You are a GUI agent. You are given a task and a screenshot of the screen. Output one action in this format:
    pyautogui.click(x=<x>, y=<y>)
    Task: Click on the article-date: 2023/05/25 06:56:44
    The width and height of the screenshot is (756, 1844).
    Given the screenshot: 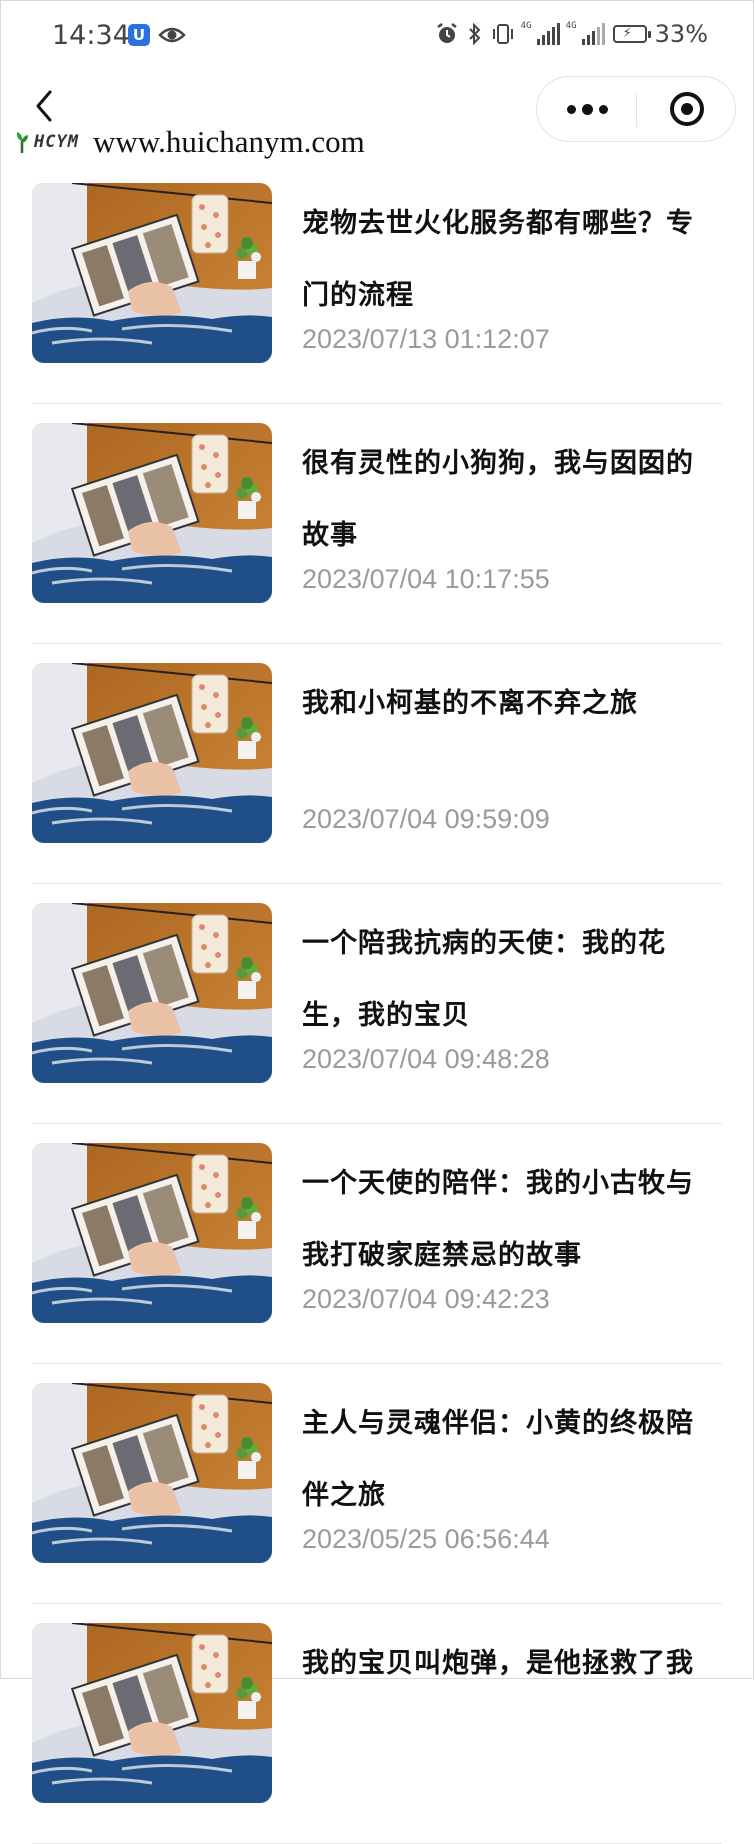 What is the action you would take?
    pyautogui.click(x=426, y=1539)
    